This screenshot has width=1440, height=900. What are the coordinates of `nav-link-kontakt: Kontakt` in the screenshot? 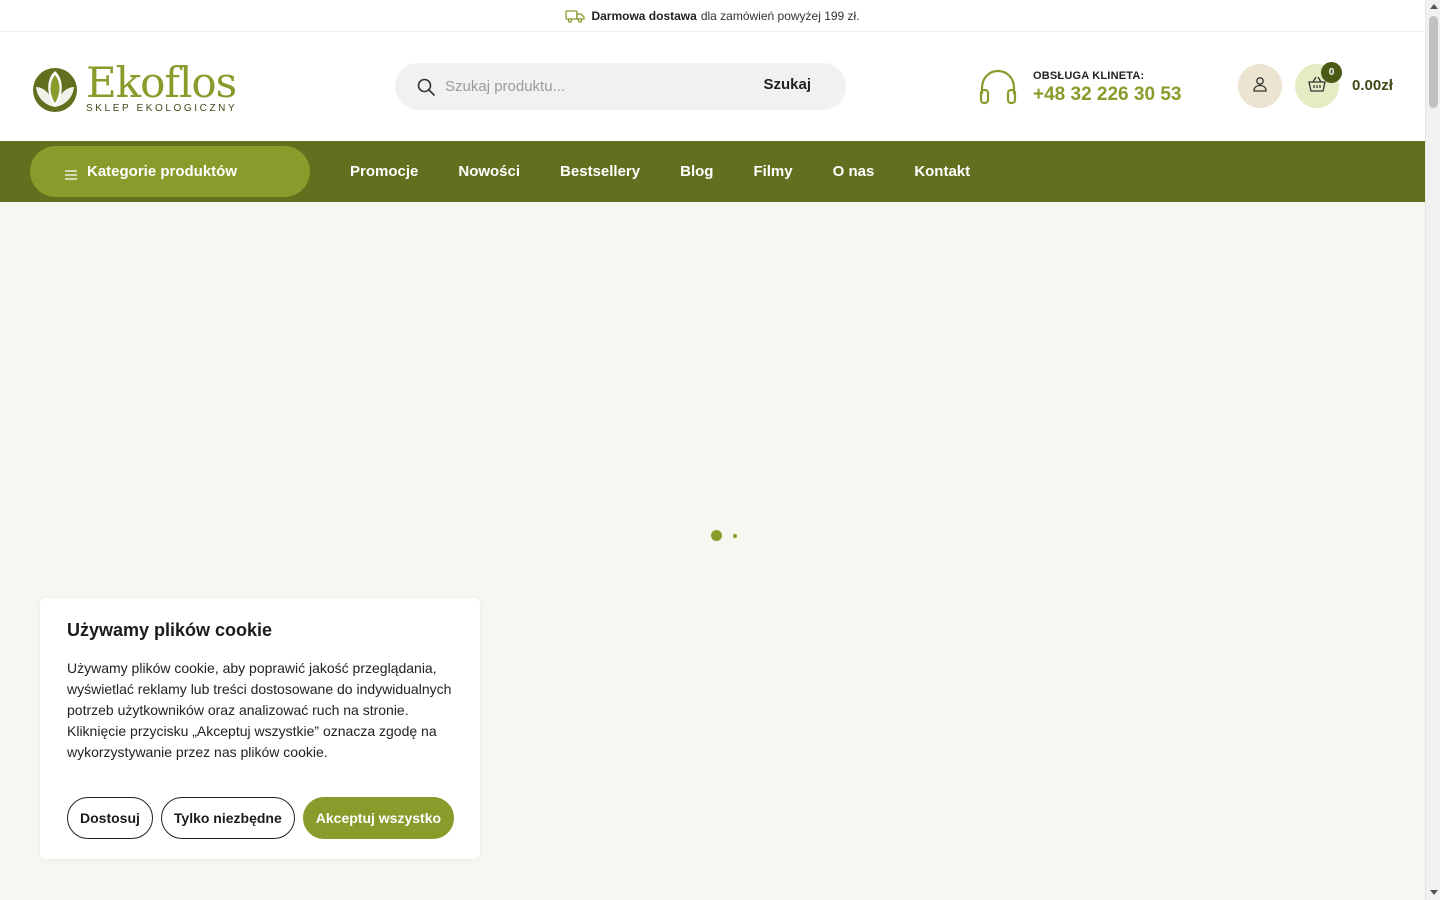 It's located at (942, 171).